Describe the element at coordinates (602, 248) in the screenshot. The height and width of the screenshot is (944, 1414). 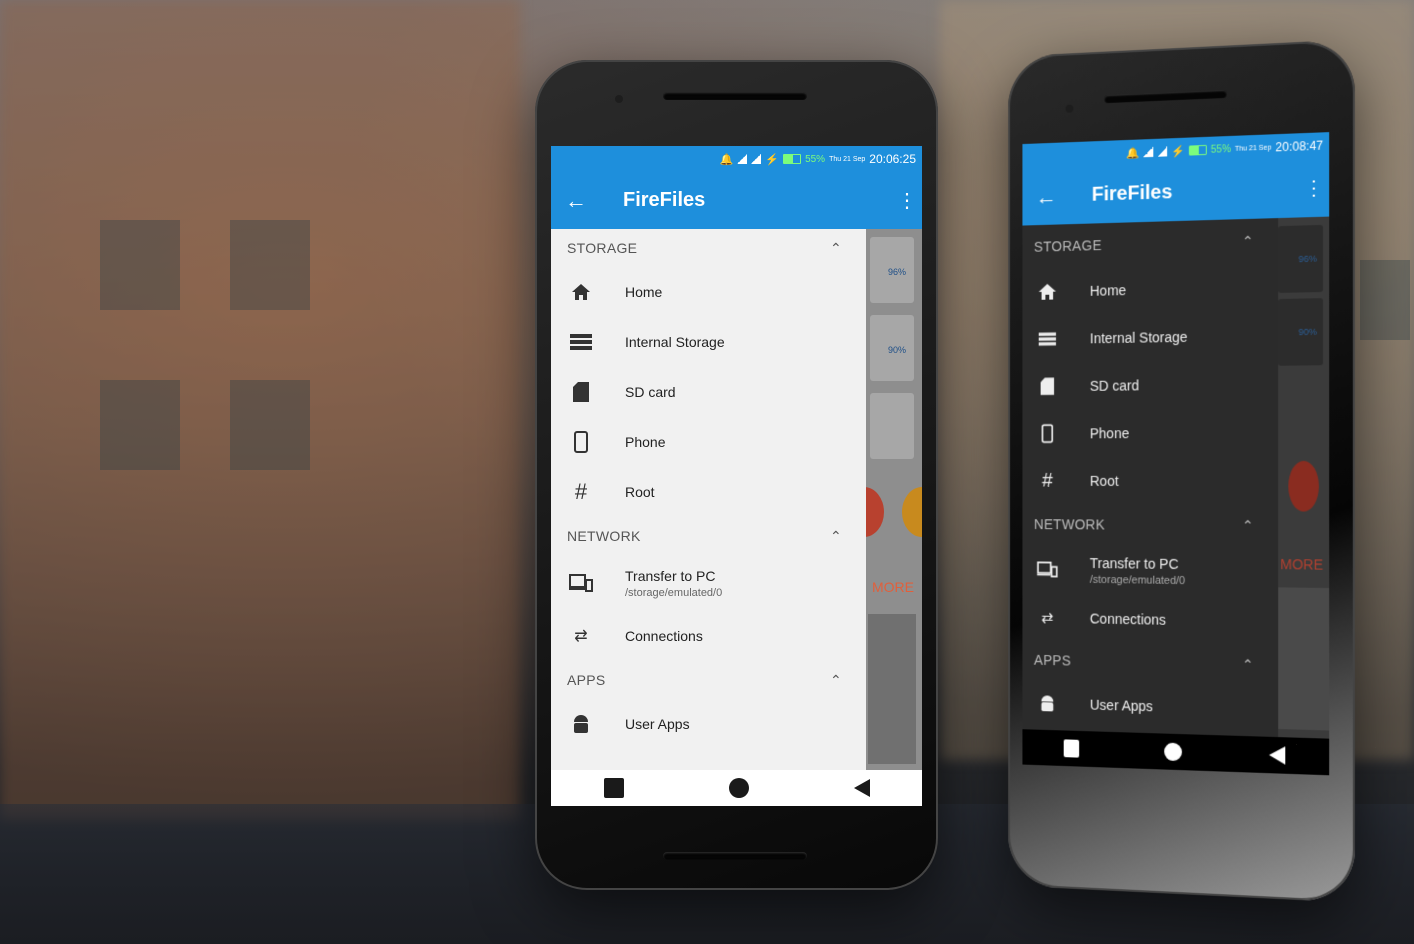
I see `section-title: STORAGE` at that location.